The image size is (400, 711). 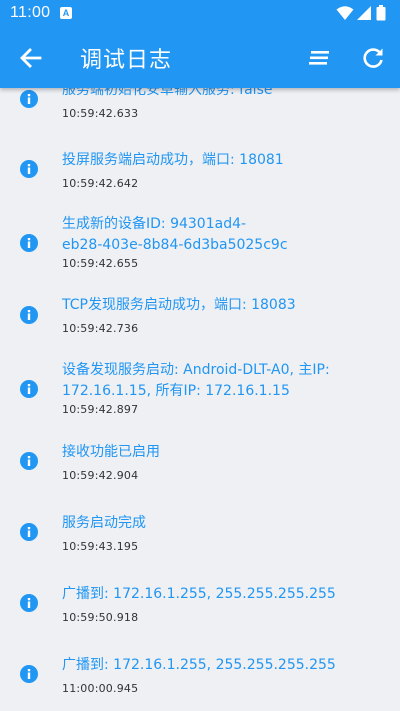 I want to click on back-button, so click(x=31, y=58).